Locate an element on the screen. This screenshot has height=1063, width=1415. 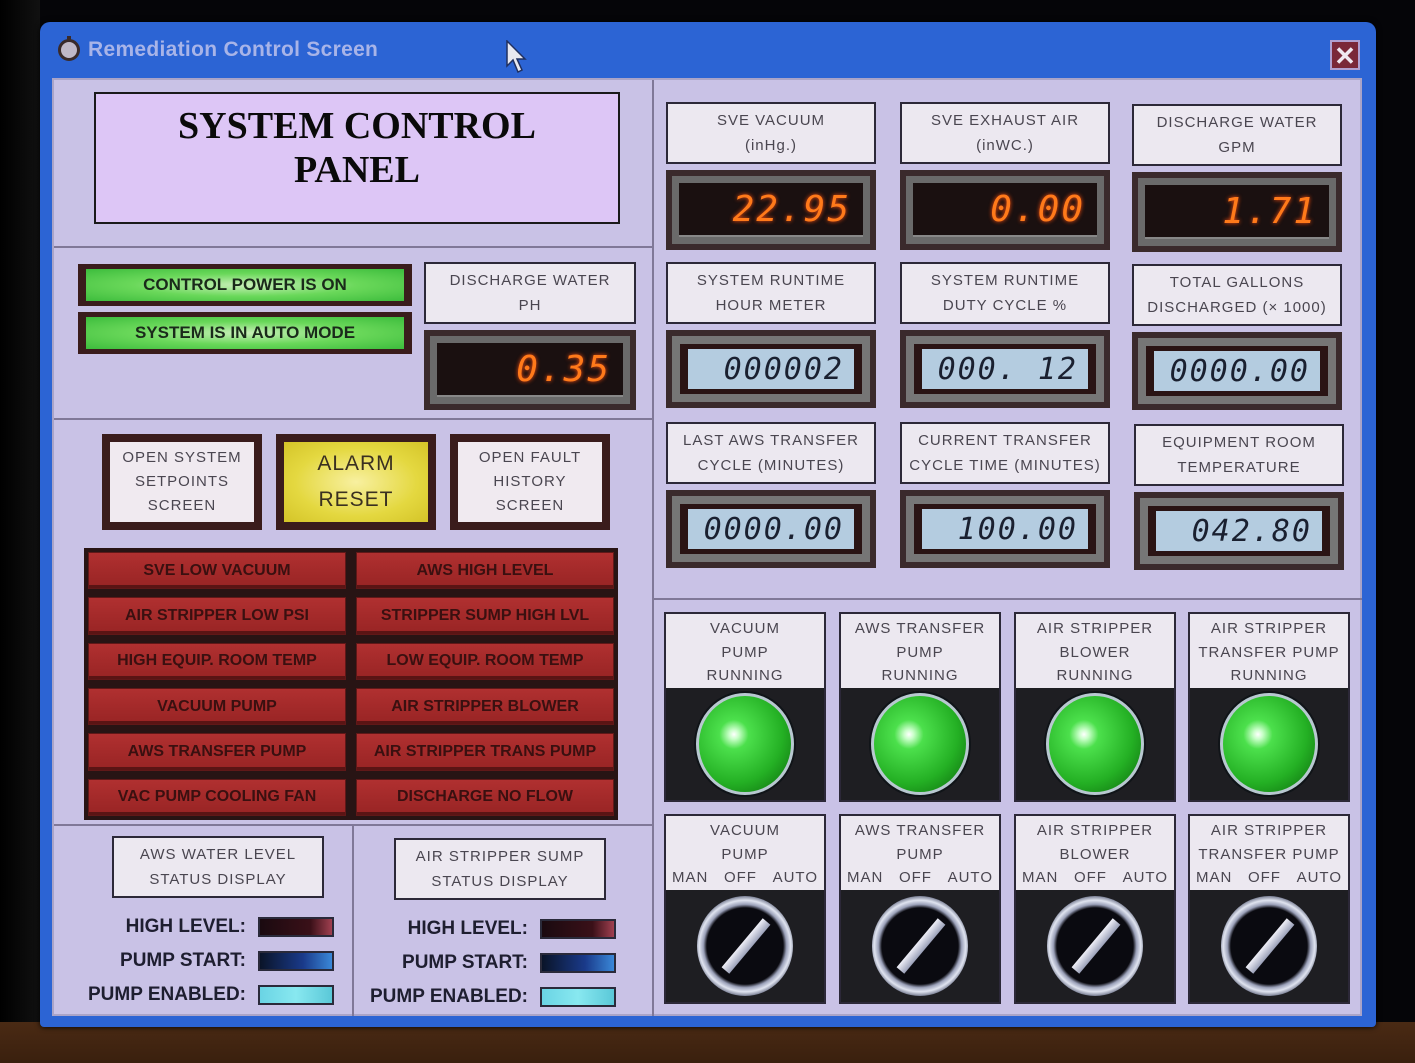
air-stripper-blower-selector: AIR STRIPPER BLOWER MAN OFF AUTO is located at coordinates (1095, 909).